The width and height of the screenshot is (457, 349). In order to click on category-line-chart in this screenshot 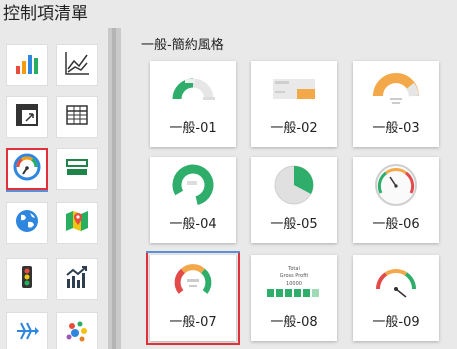, I will do `click(77, 65)`.